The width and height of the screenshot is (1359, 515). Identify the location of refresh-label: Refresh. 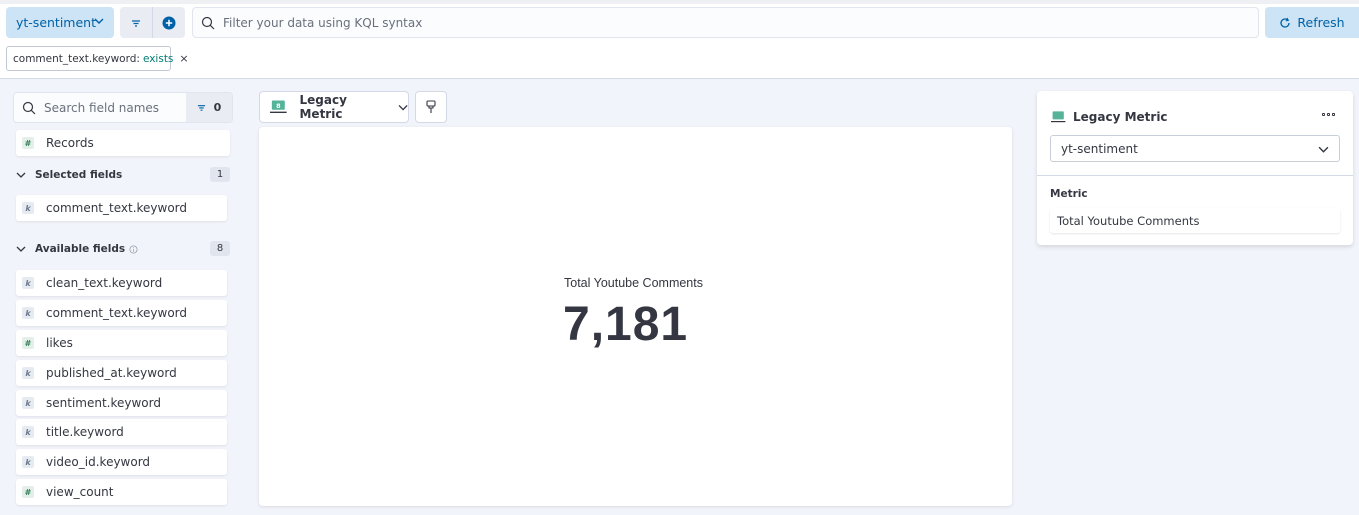
(1321, 22).